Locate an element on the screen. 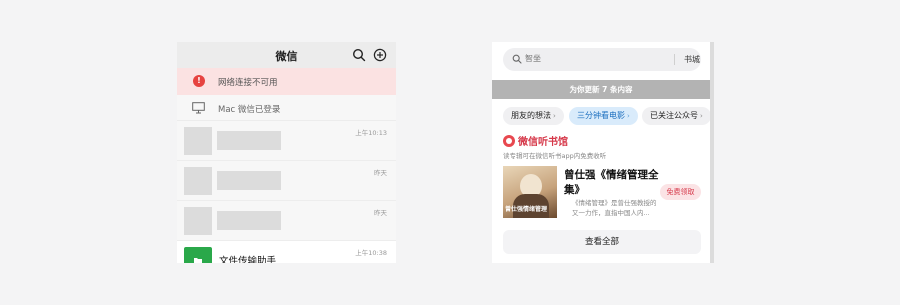  chip-friends-thoughts: 朋友的想法 › is located at coordinates (533, 116).